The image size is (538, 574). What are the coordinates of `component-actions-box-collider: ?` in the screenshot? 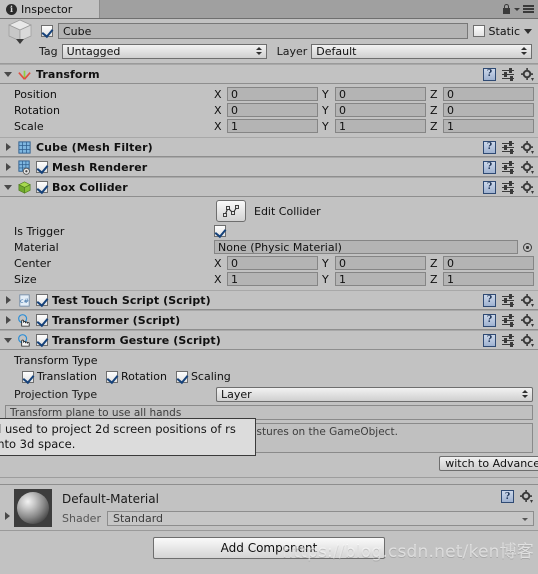 It's located at (508, 187).